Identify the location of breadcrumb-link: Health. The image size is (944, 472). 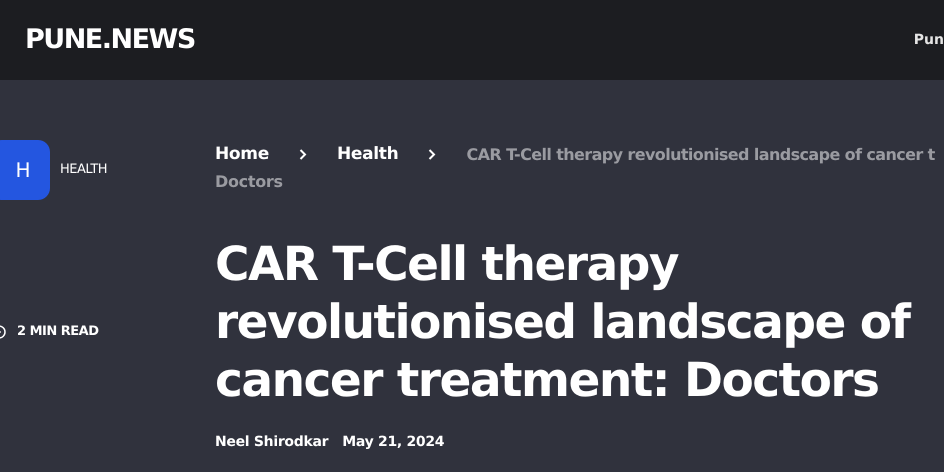
(367, 155).